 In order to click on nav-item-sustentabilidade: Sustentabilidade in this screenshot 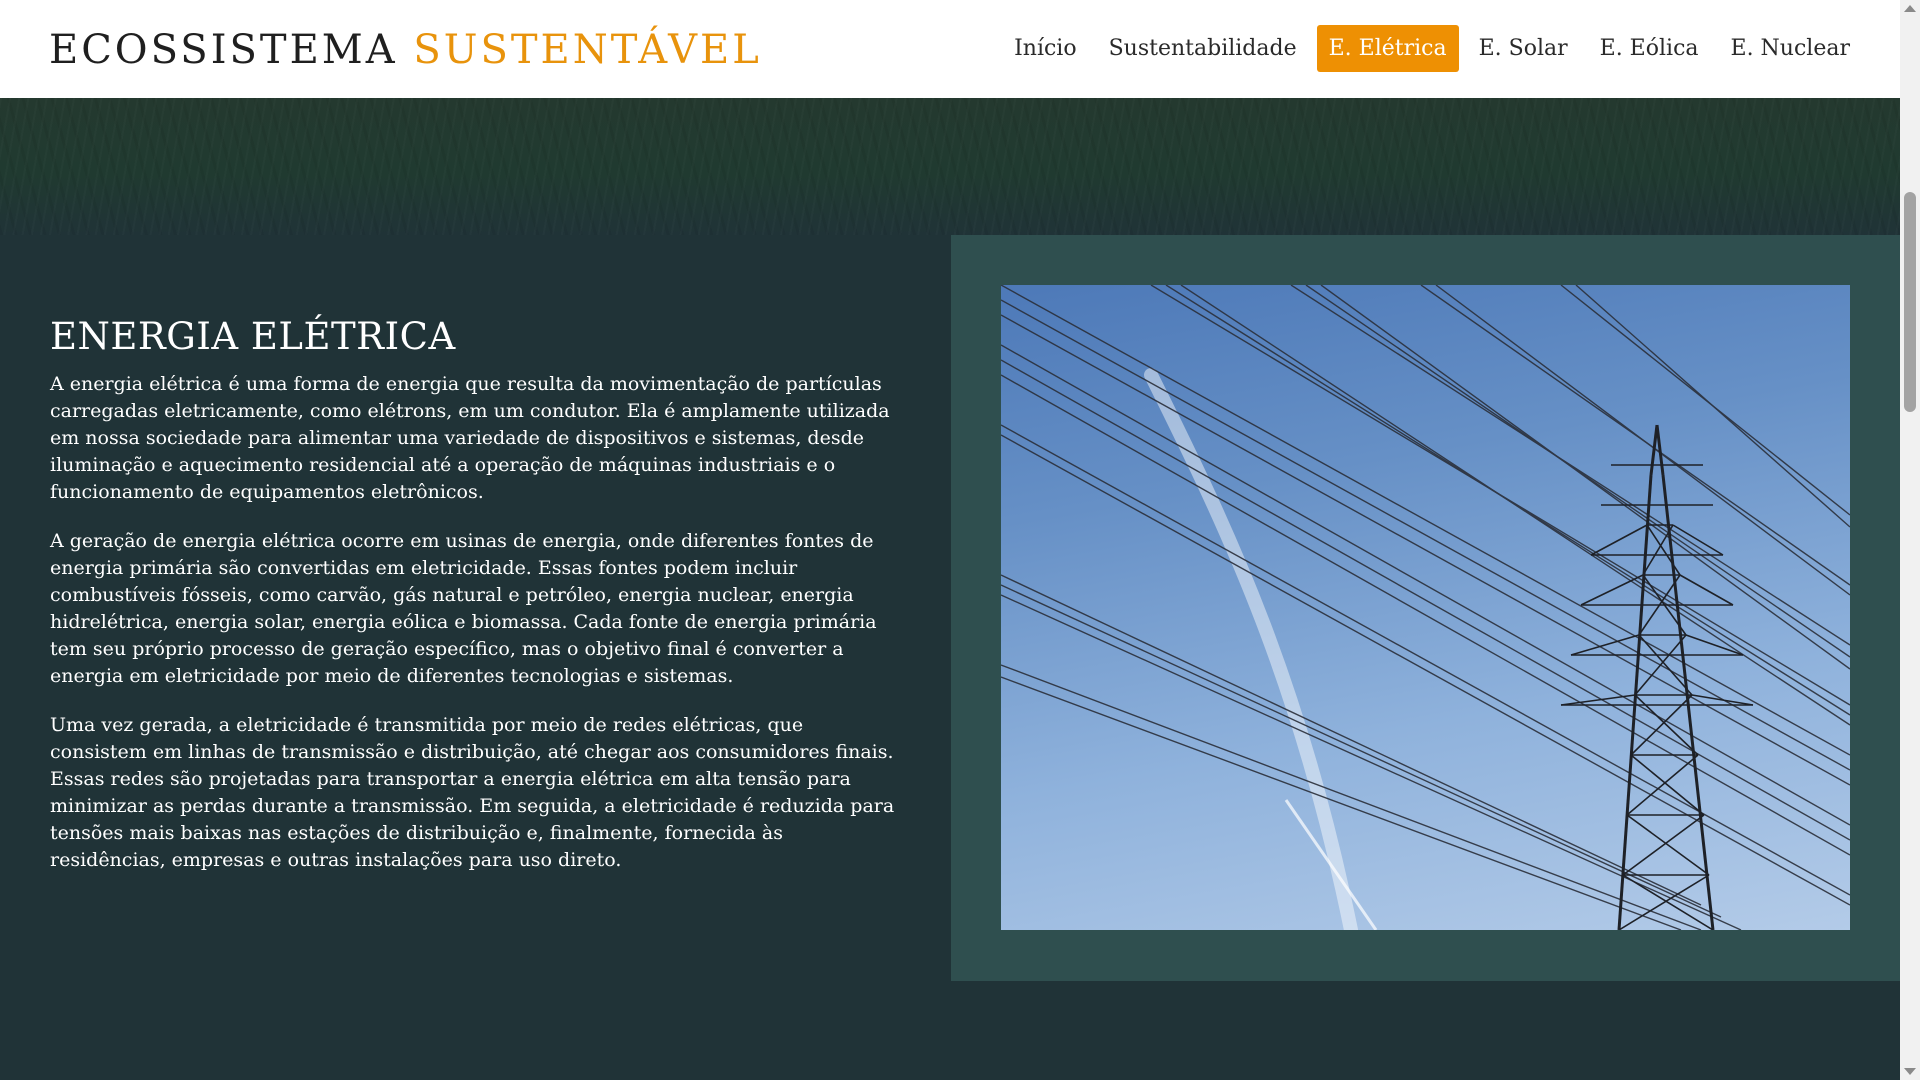, I will do `click(1203, 48)`.